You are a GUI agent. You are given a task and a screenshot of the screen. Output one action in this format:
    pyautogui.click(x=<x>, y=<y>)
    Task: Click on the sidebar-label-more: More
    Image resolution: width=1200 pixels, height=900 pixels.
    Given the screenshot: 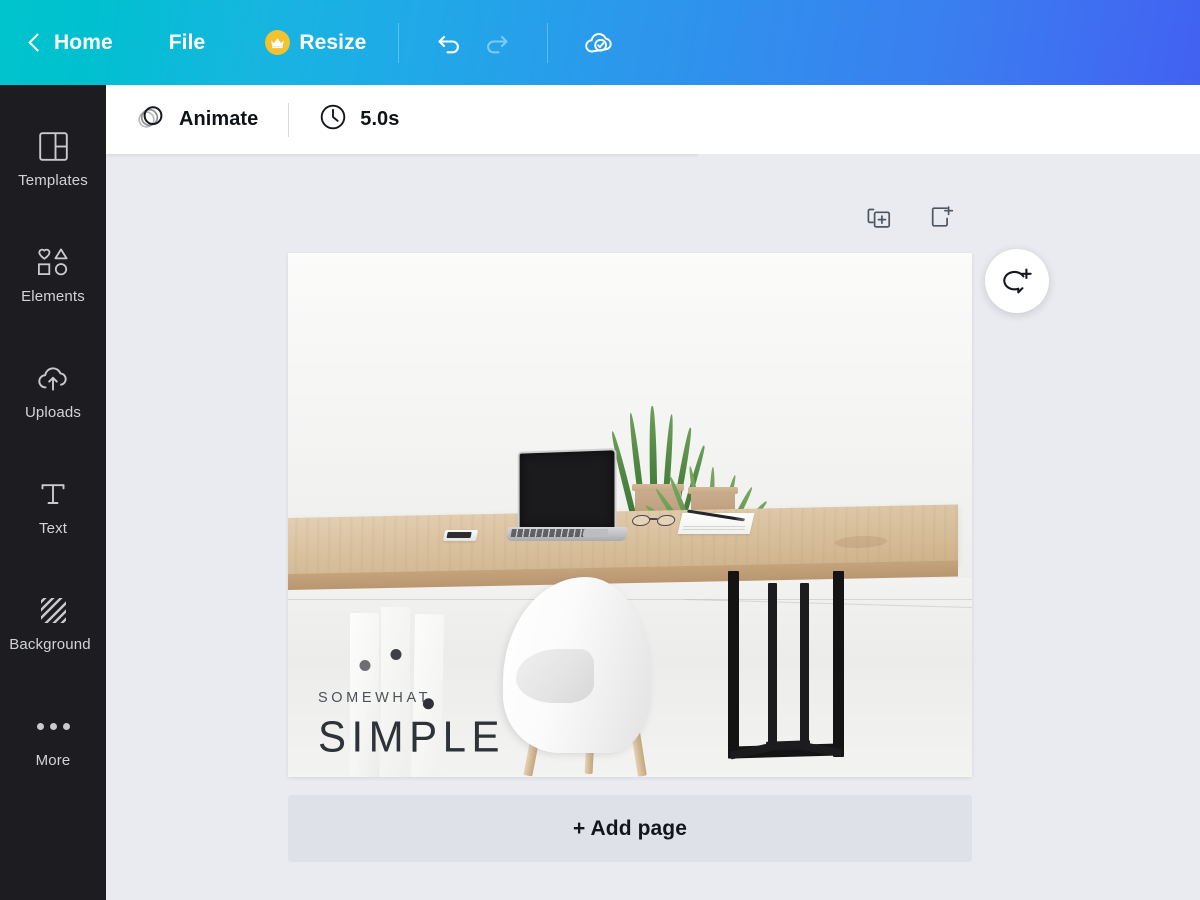 What is the action you would take?
    pyautogui.click(x=53, y=760)
    